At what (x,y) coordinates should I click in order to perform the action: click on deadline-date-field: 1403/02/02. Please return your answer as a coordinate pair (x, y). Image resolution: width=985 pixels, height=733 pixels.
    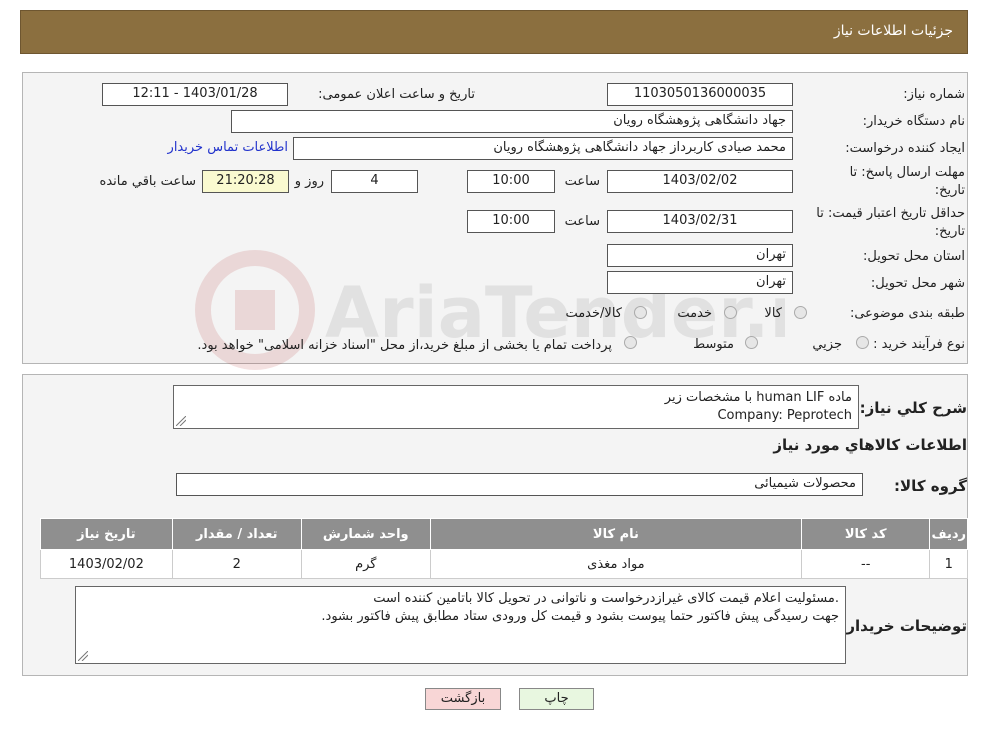
    Looking at the image, I should click on (700, 181).